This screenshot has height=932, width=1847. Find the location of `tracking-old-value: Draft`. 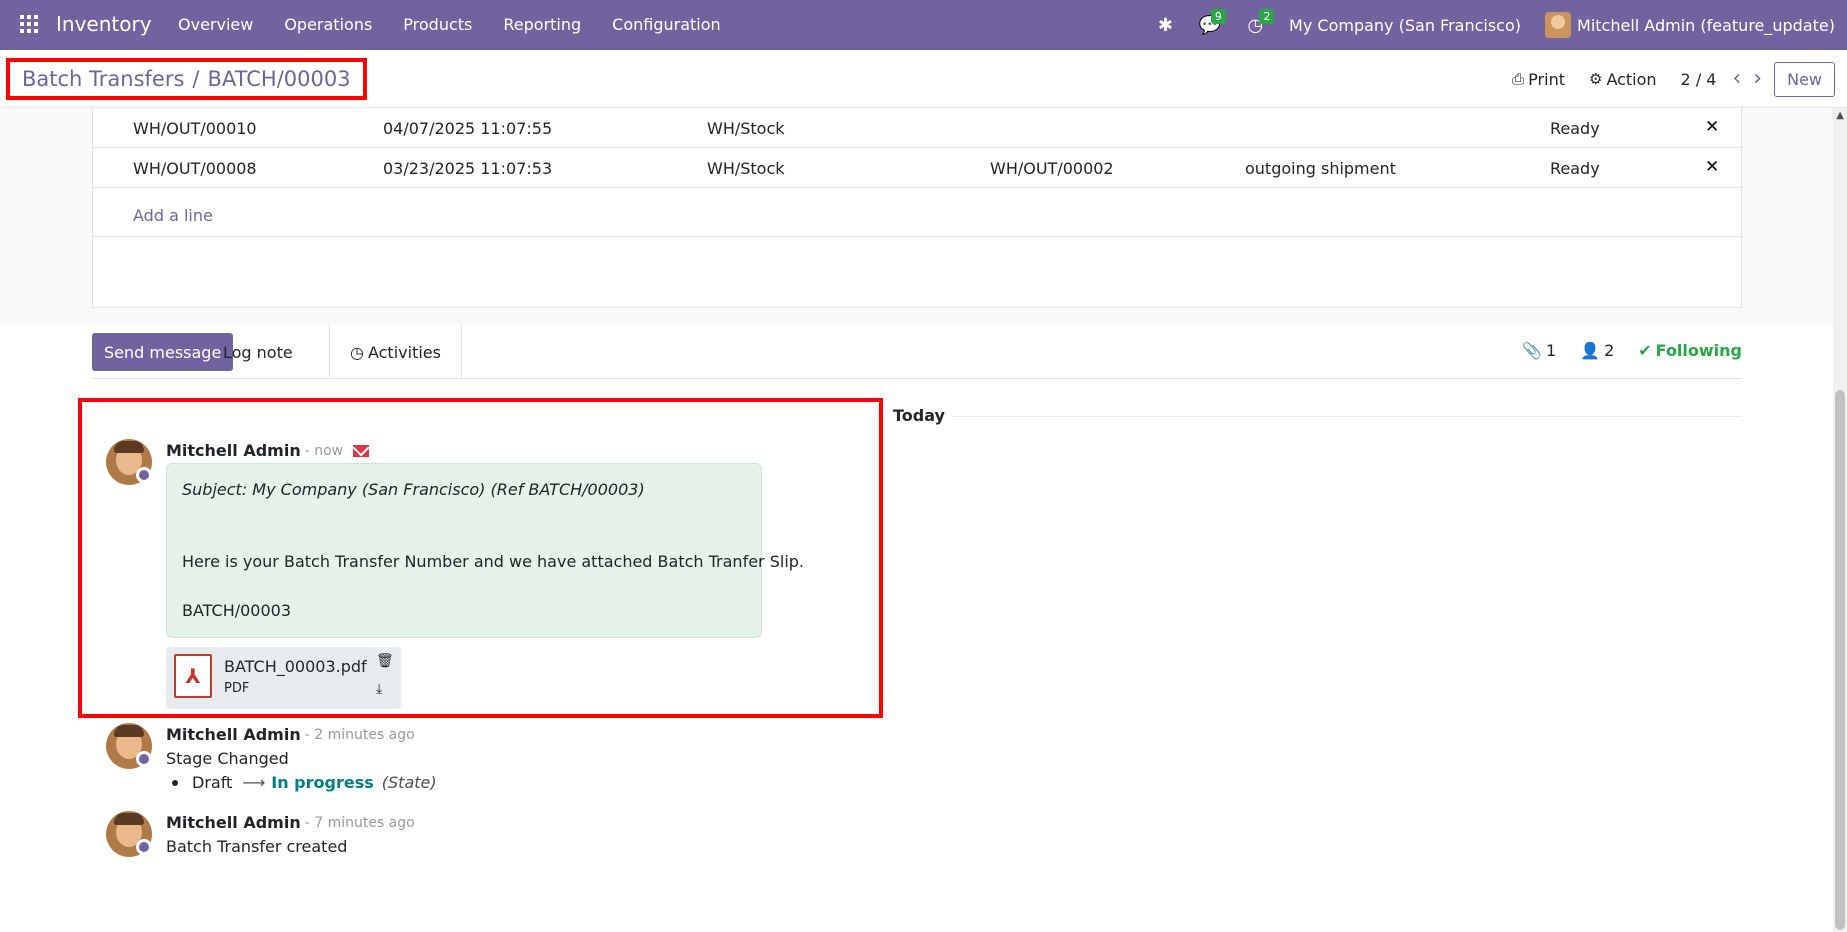

tracking-old-value: Draft is located at coordinates (212, 782).